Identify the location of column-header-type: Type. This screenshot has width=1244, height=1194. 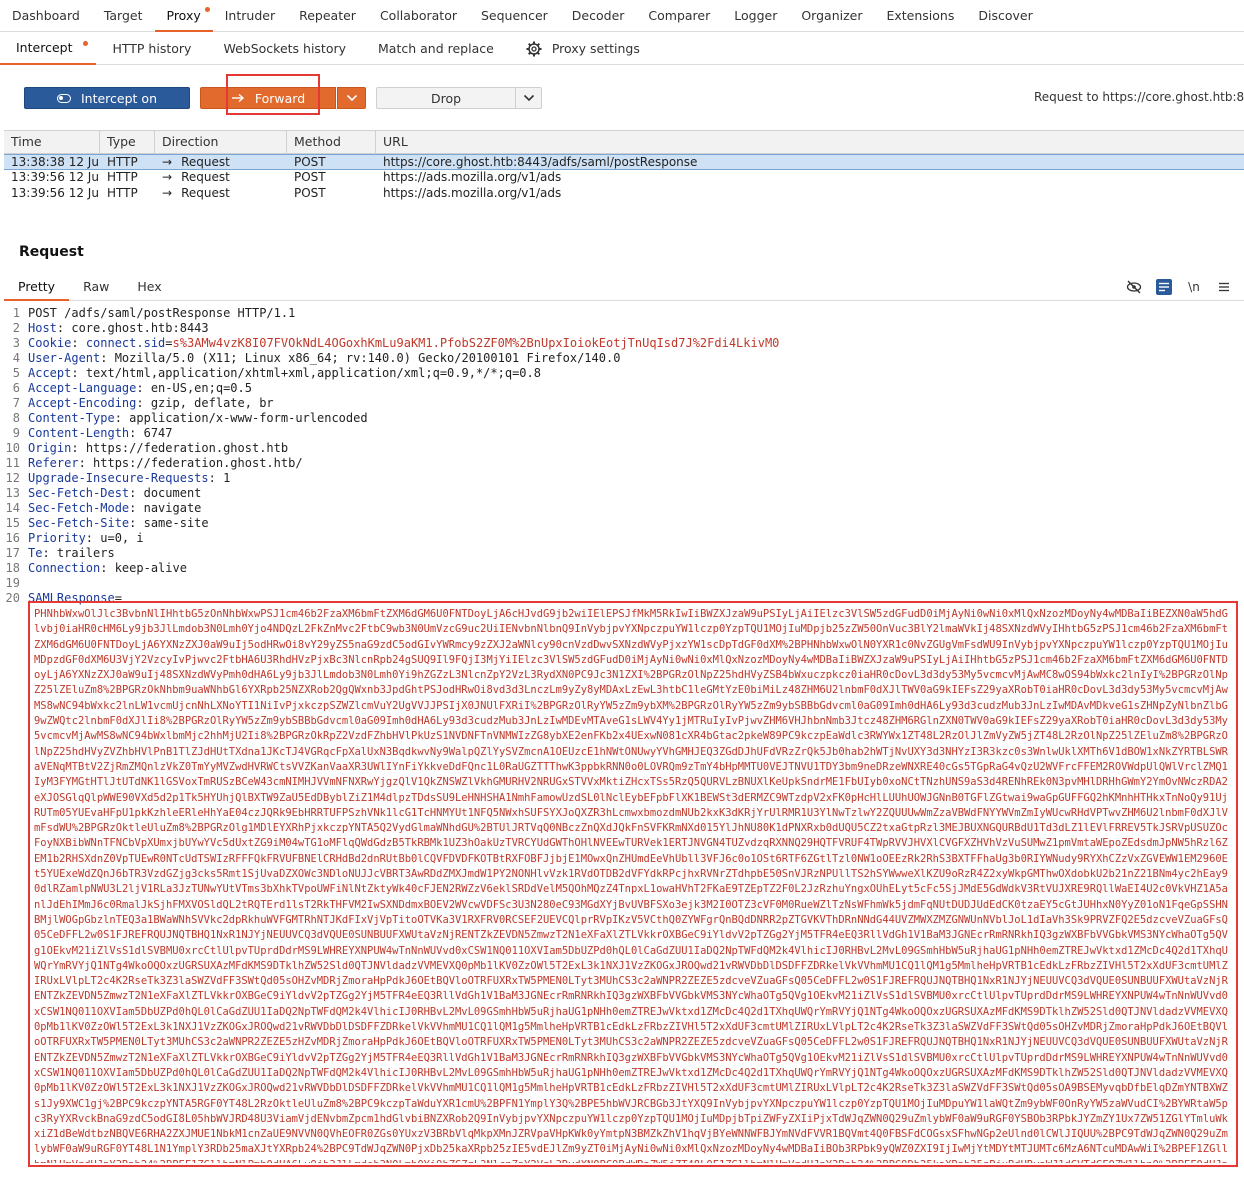
(127, 142).